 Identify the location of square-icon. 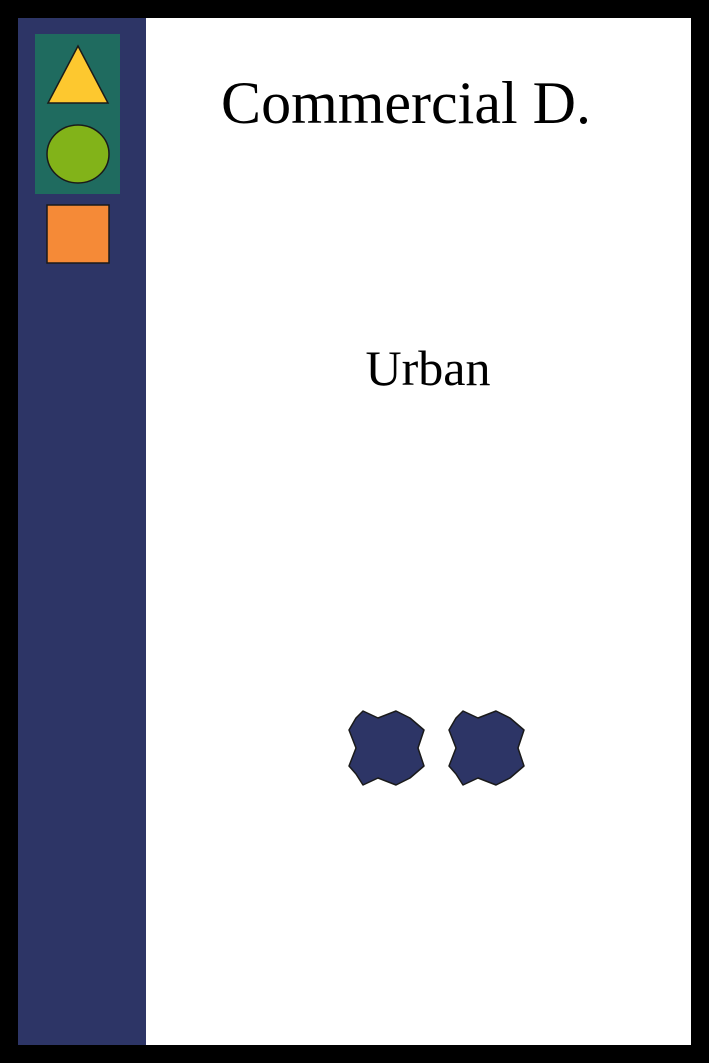
(78, 234).